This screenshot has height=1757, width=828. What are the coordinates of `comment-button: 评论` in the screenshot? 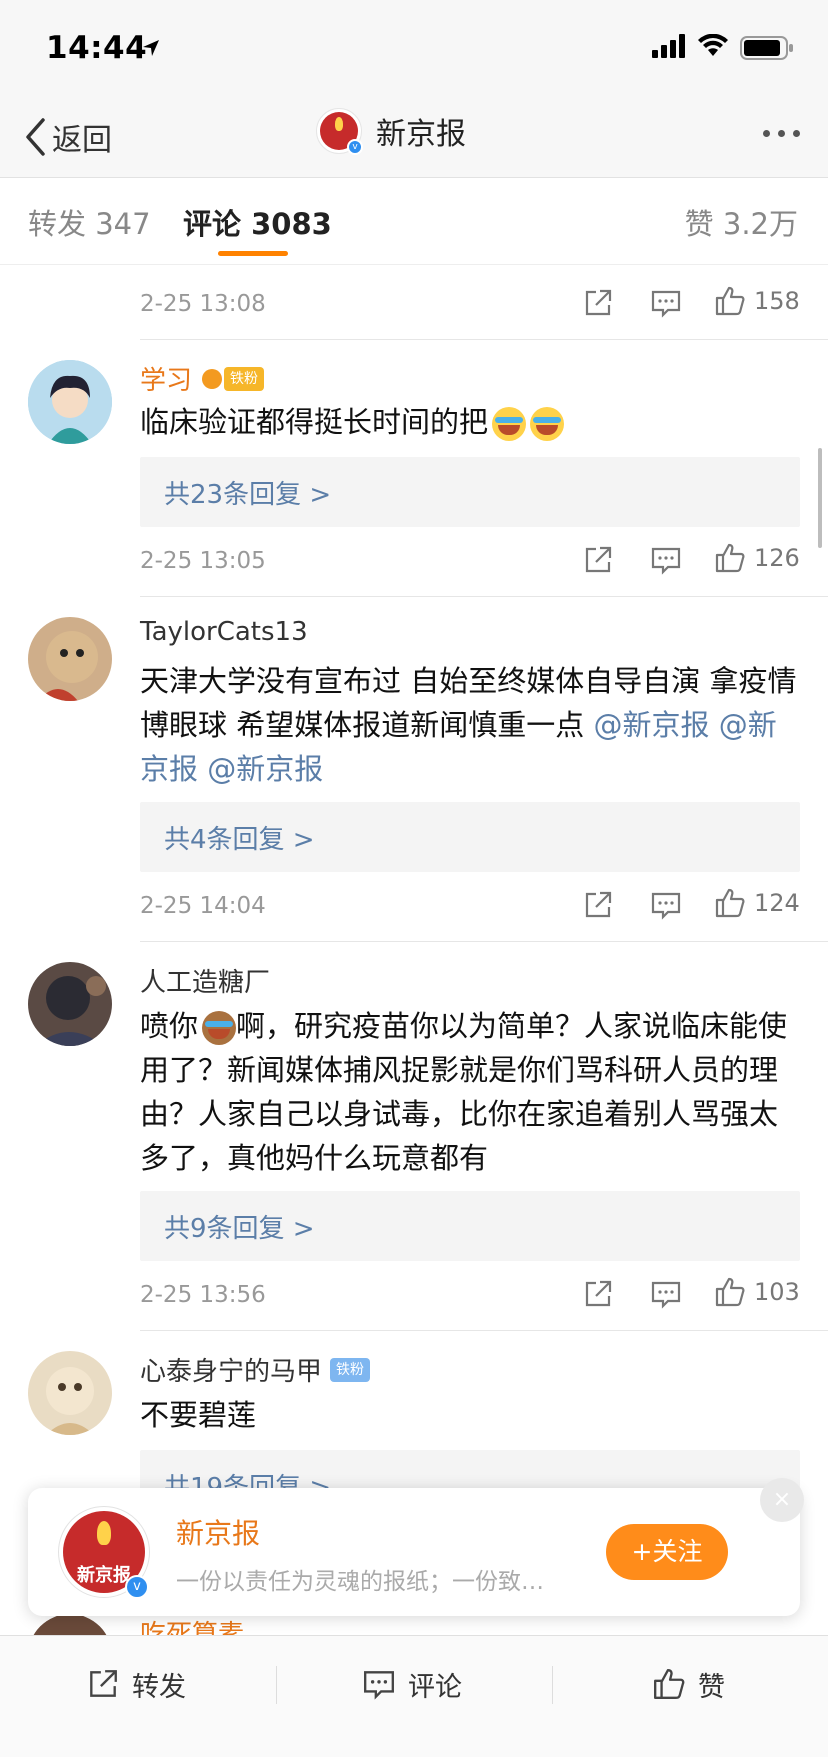 It's located at (412, 1684).